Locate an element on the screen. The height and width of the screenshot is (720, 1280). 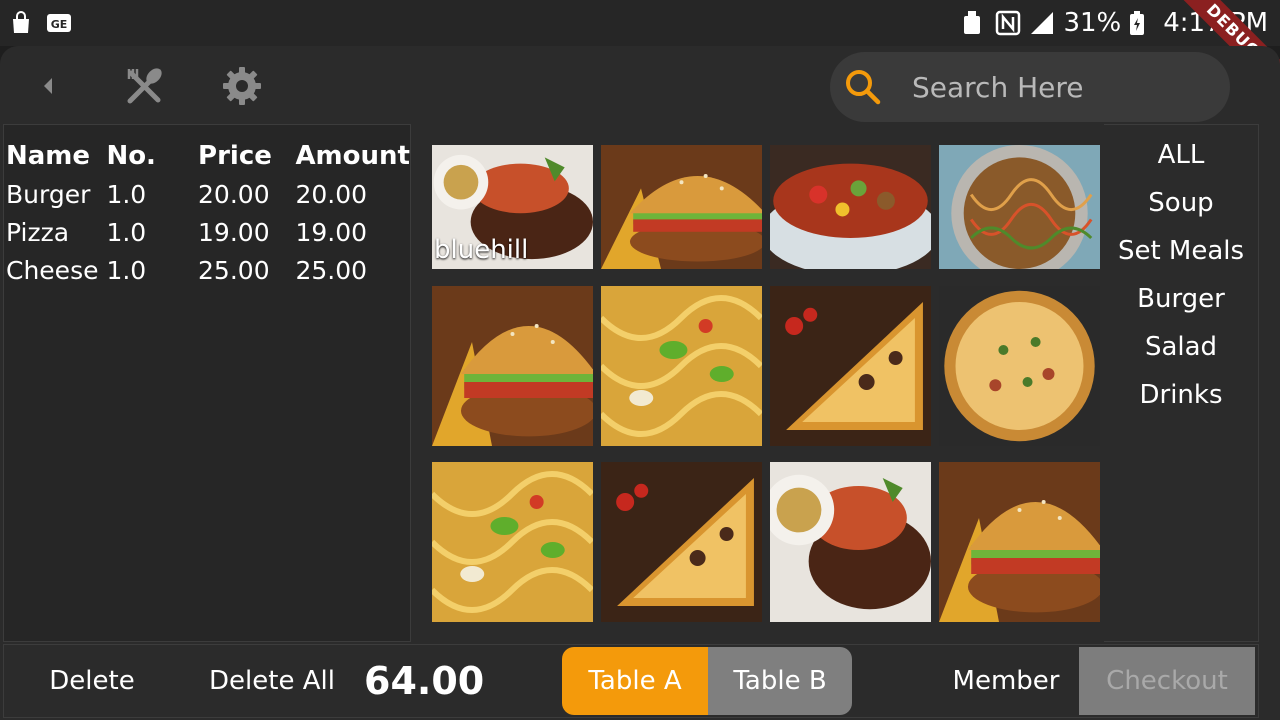
table-b-toggle: Table B is located at coordinates (780, 681).